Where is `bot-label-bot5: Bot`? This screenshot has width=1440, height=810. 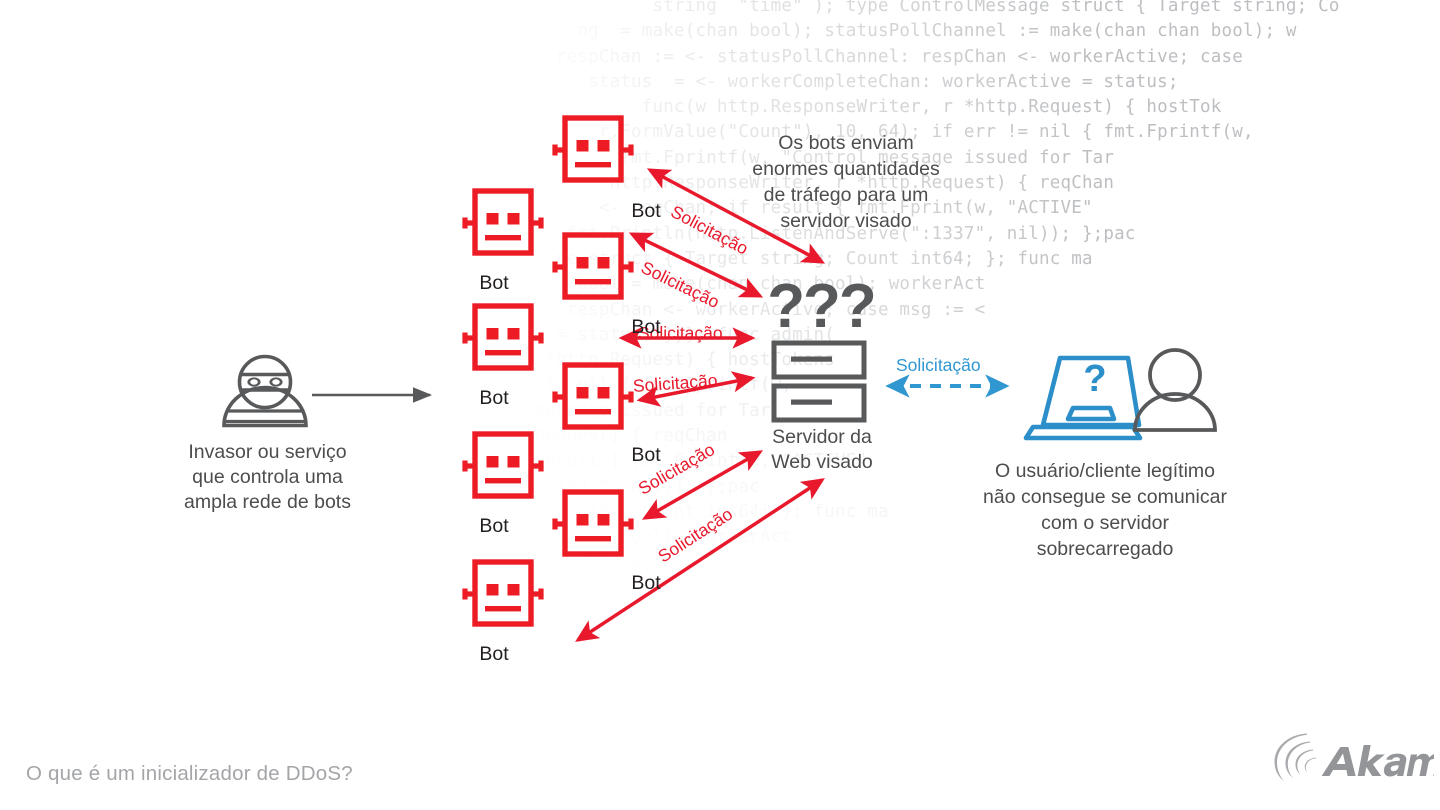
bot-label-bot5: Bot is located at coordinates (646, 455).